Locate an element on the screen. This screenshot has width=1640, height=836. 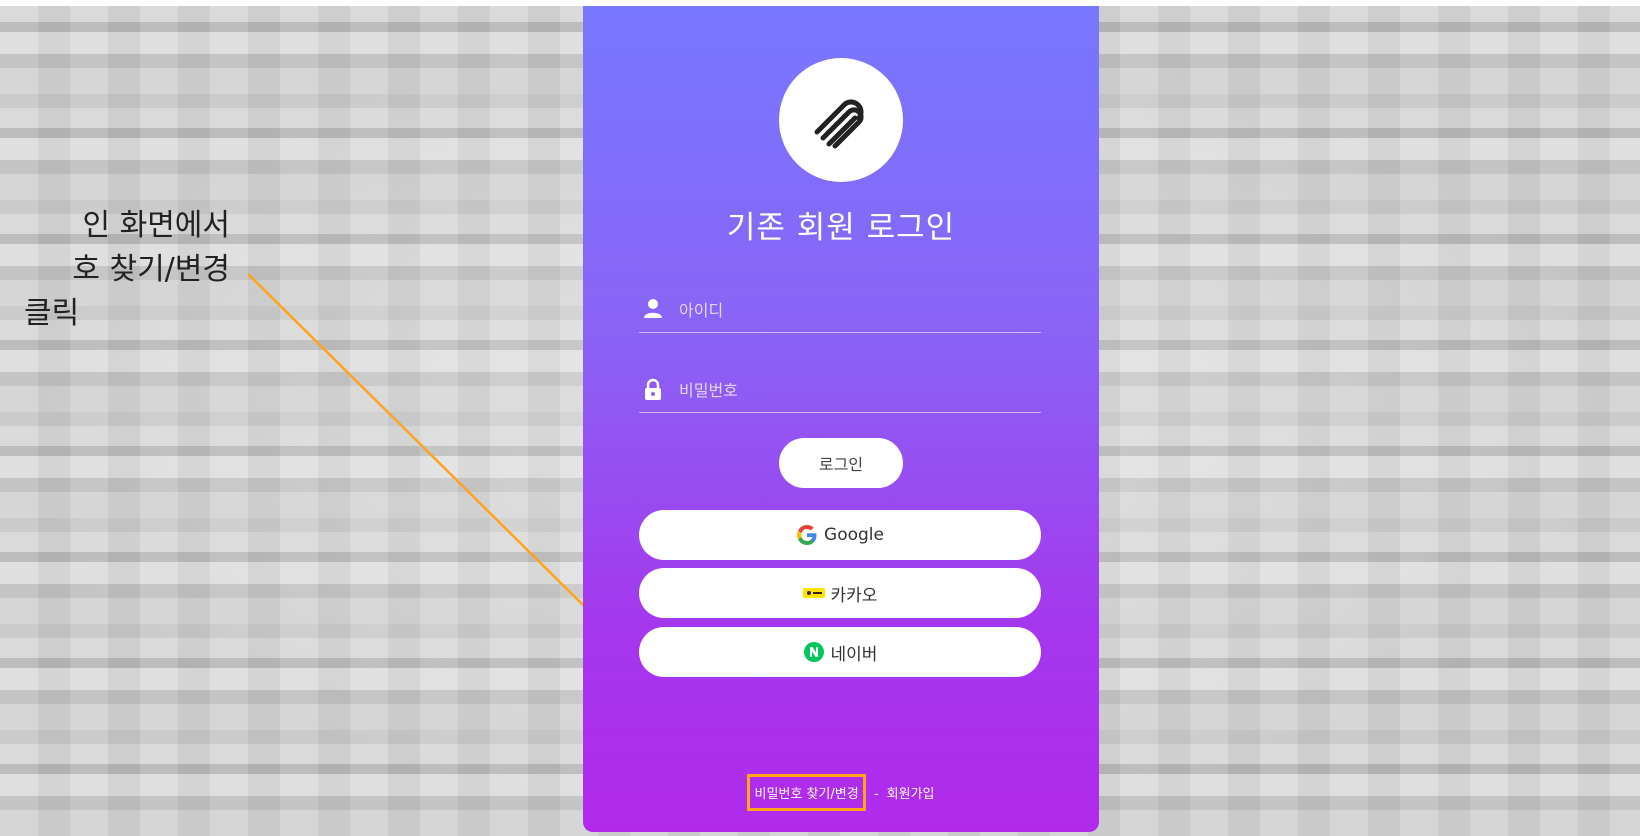
instruction-annotation: 인 화면에서 호 찾기/변경 클릭 is located at coordinates (115, 270).